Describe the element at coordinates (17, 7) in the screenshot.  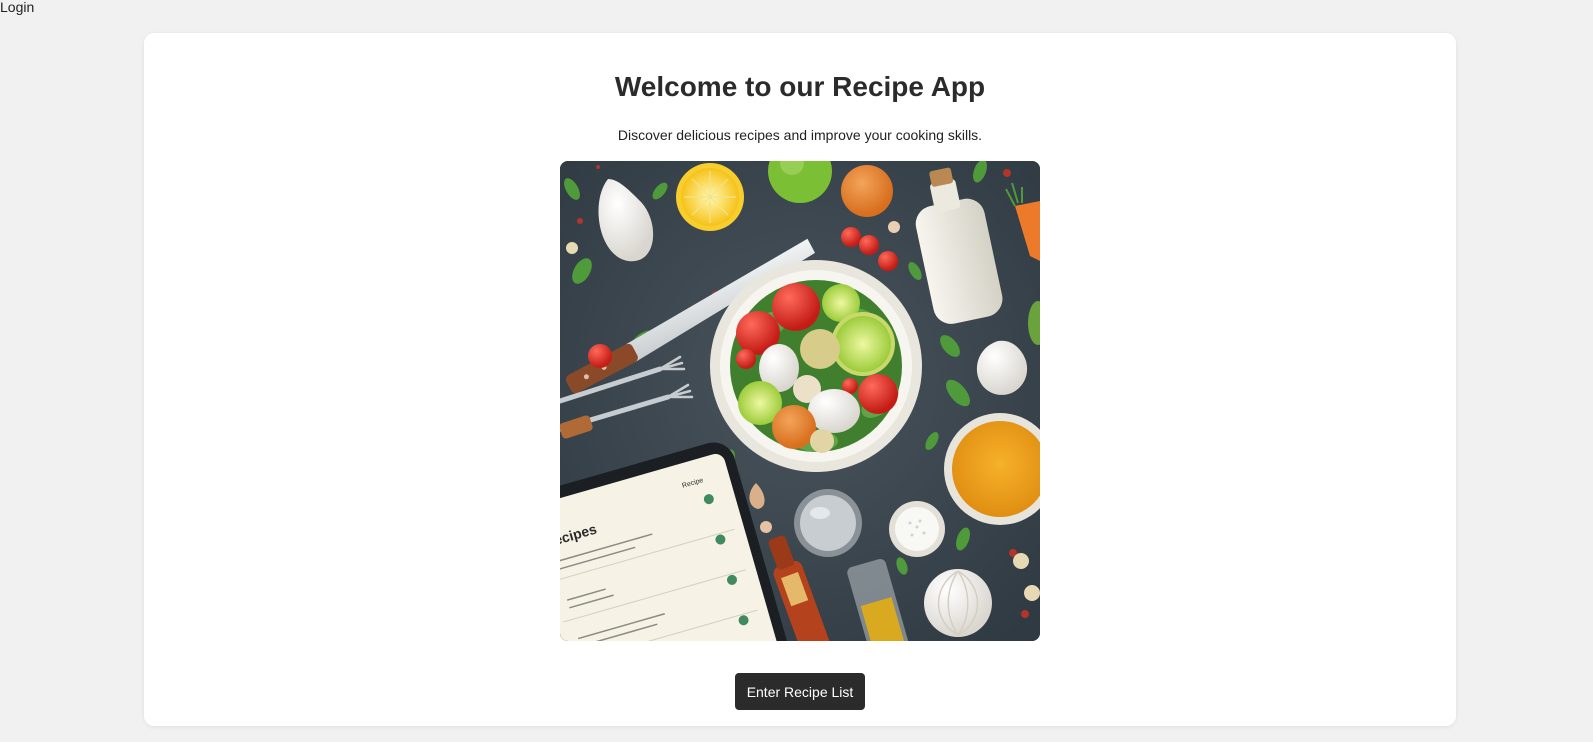
I see `login-link: Login` at that location.